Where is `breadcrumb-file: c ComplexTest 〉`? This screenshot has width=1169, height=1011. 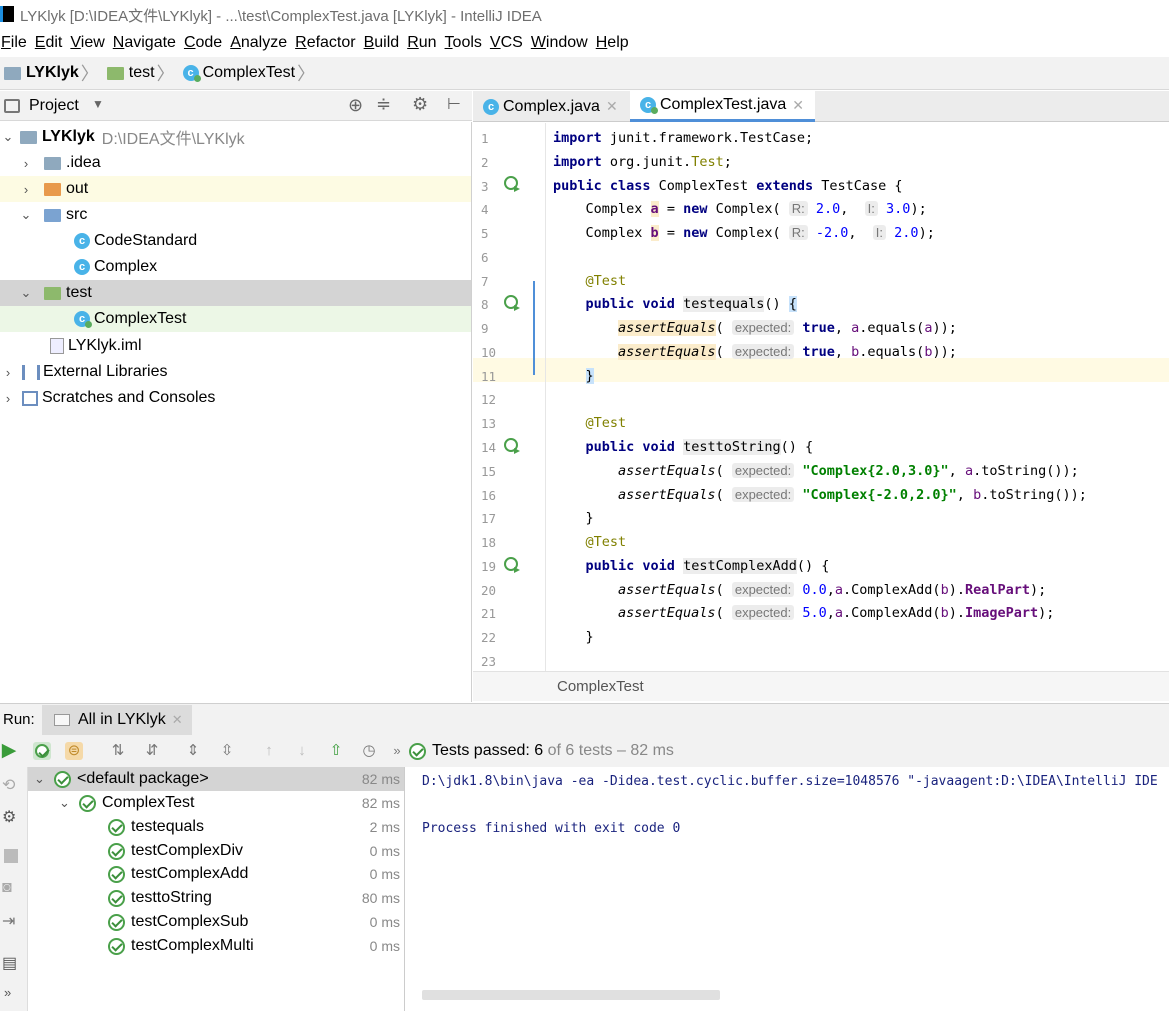 breadcrumb-file: c ComplexTest 〉 is located at coordinates (250, 73).